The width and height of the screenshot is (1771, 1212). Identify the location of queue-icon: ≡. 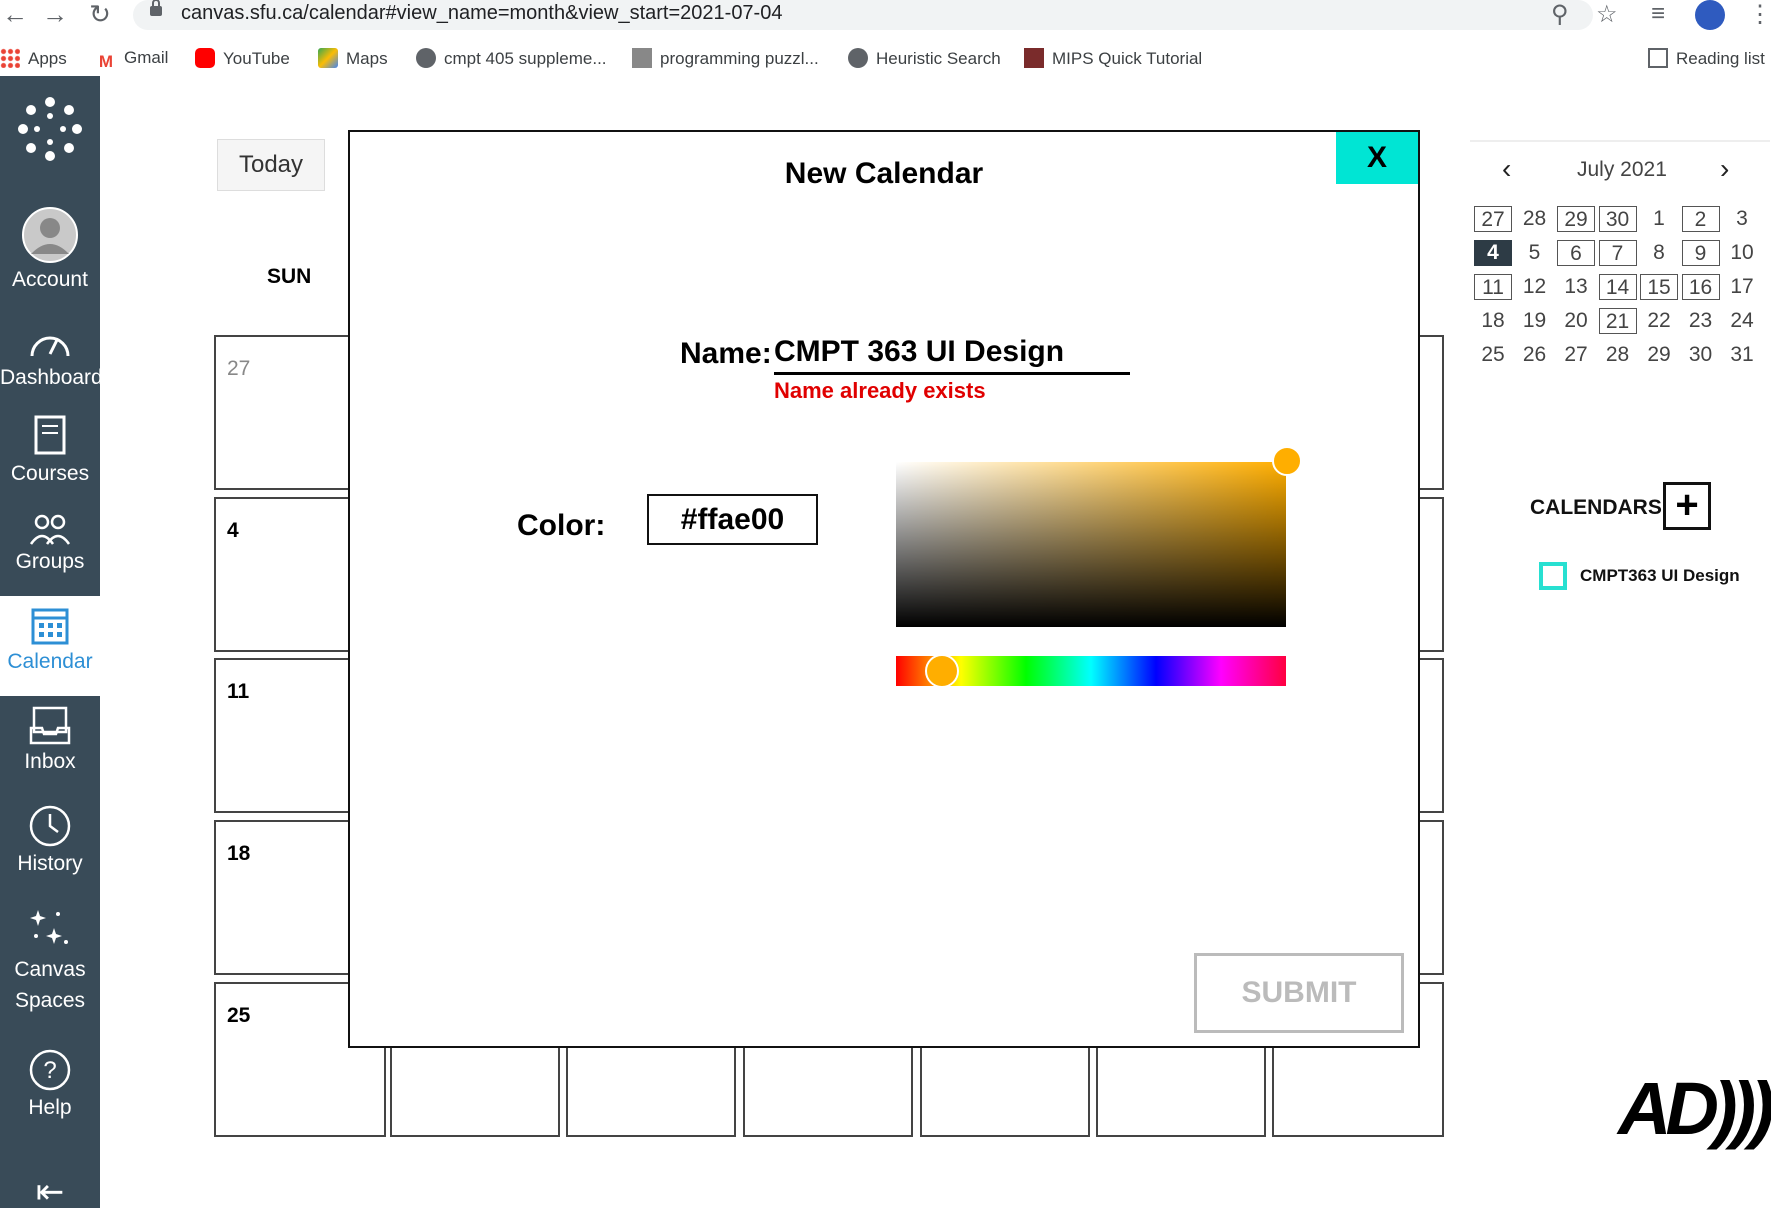
(1658, 14).